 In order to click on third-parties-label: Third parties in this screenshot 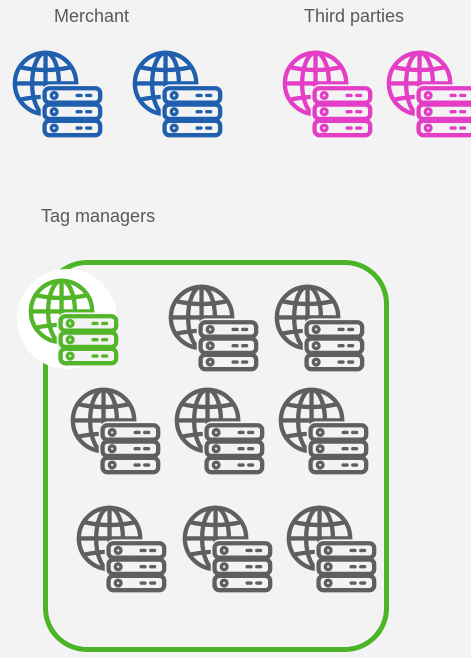, I will do `click(354, 16)`.